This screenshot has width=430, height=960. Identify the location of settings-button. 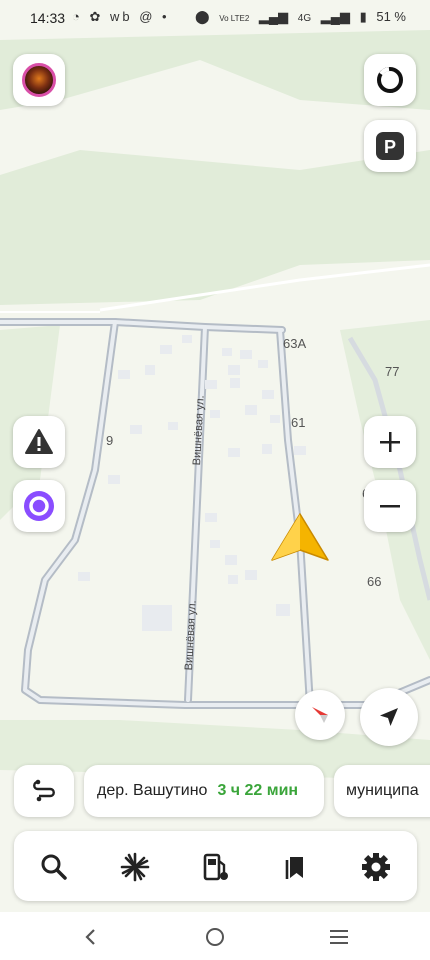
(376, 867).